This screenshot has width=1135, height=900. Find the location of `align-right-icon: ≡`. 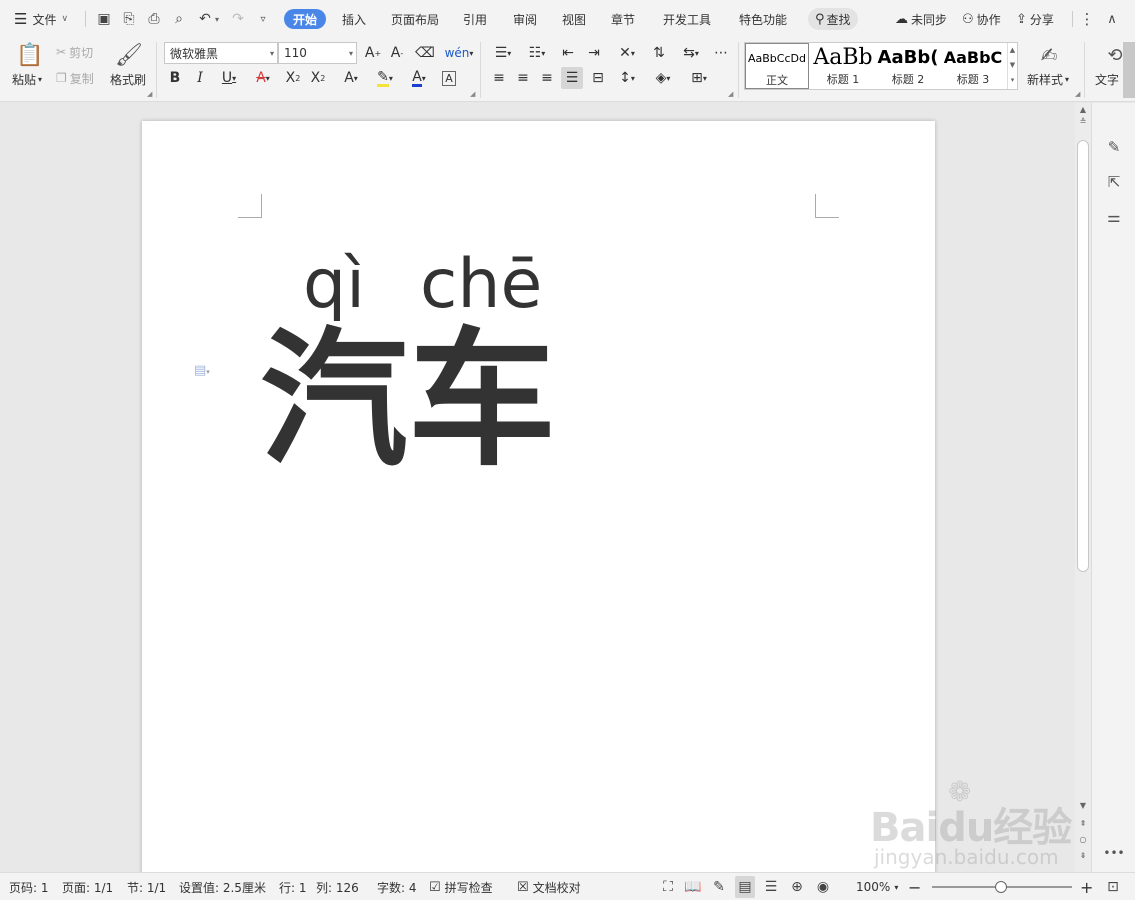

align-right-icon: ≡ is located at coordinates (547, 78).